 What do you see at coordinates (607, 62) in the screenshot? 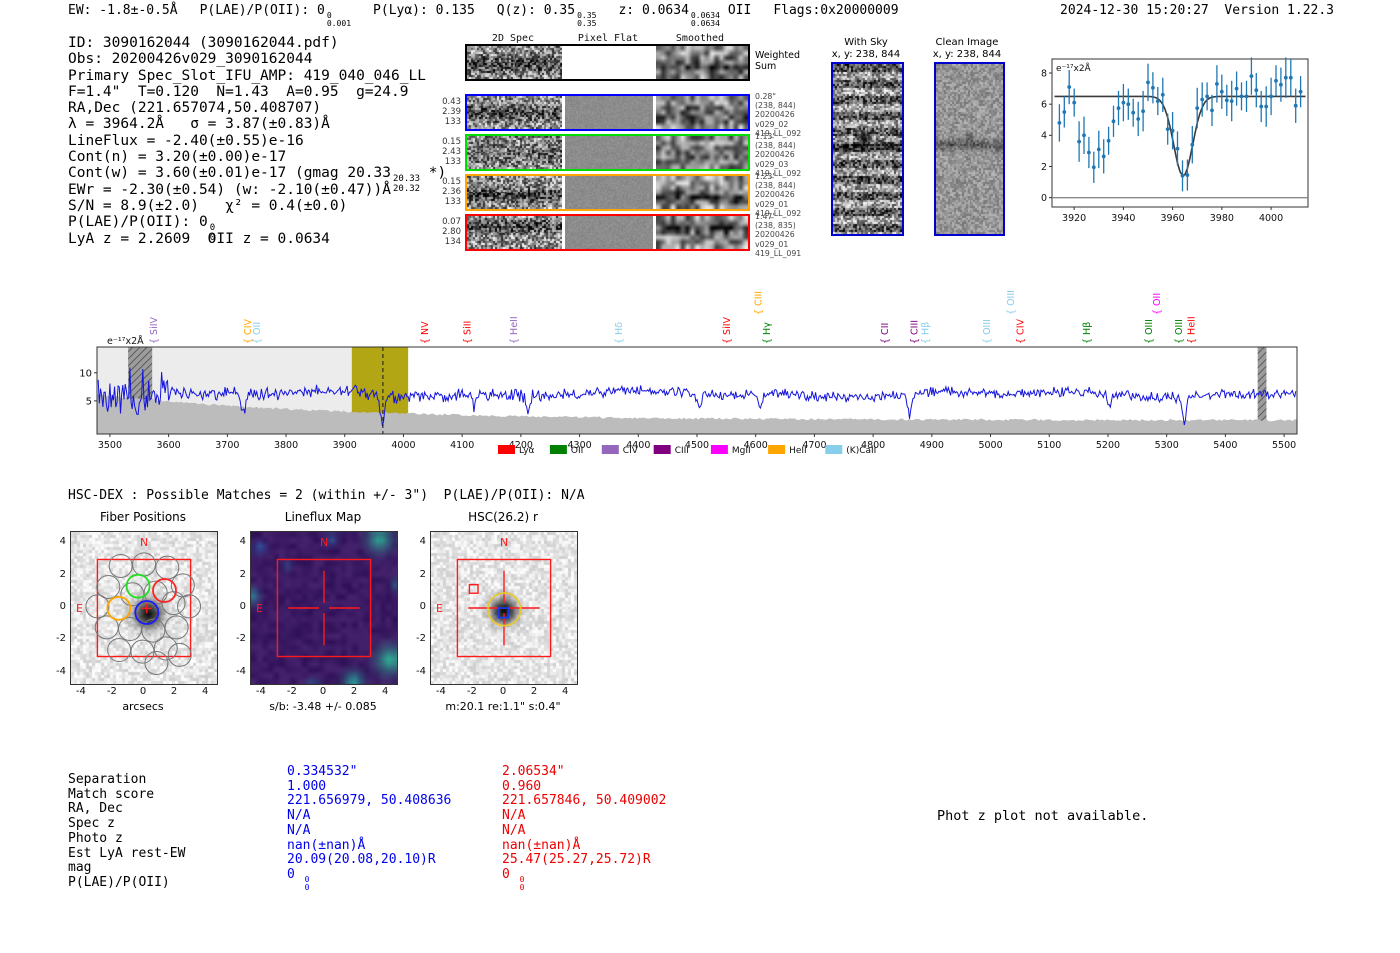
I see `weighted-sum-box` at bounding box center [607, 62].